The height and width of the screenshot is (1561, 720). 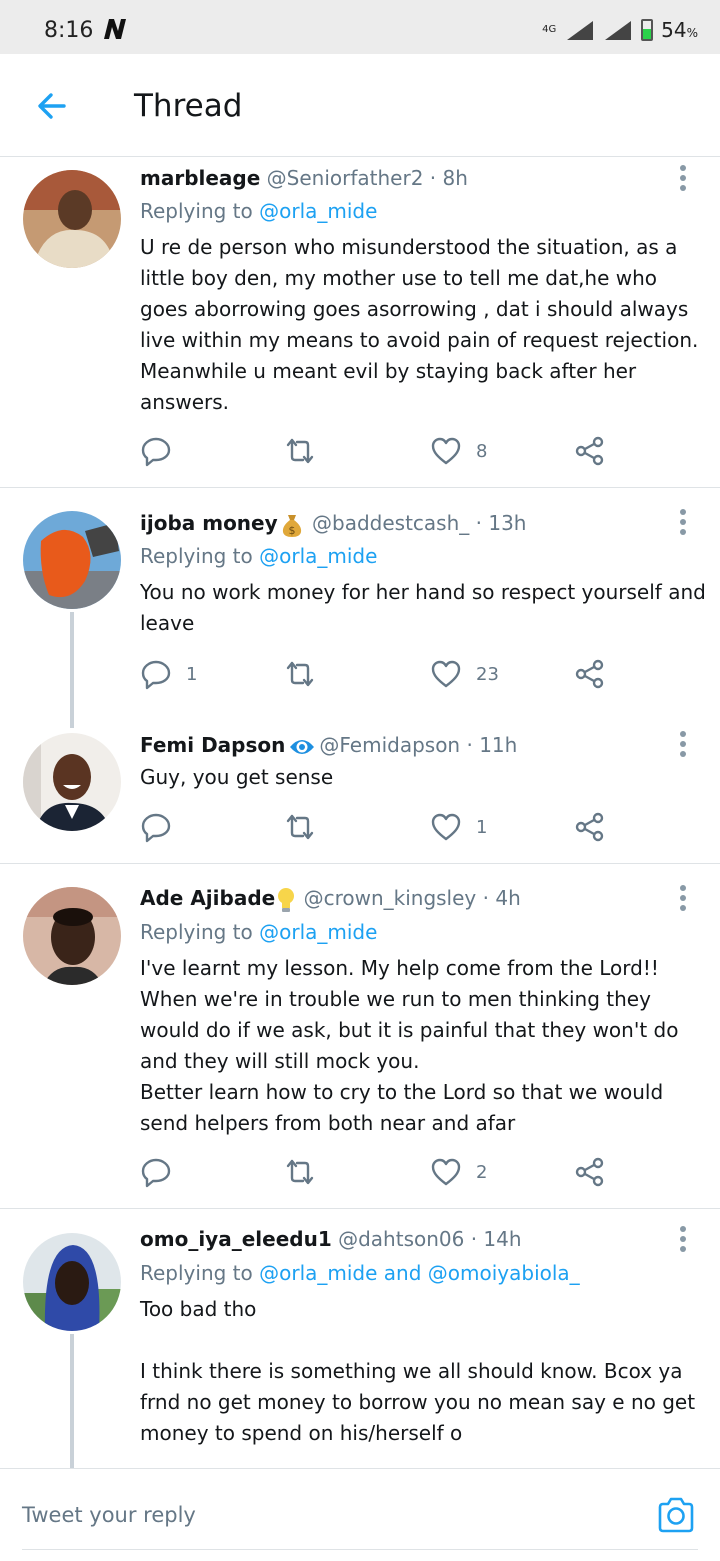 What do you see at coordinates (455, 178) in the screenshot?
I see `tweet-time: 8h` at bounding box center [455, 178].